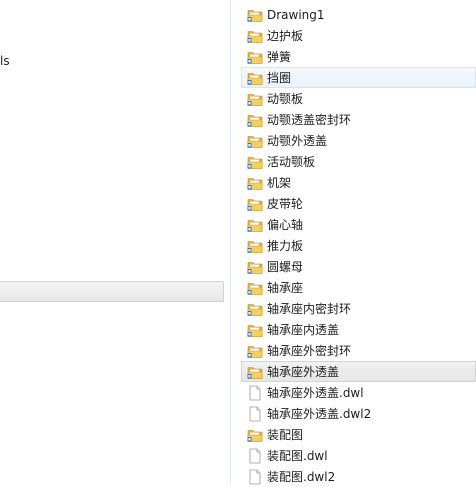  Describe the element at coordinates (358, 77) in the screenshot. I see `list-item: 挡圈` at that location.